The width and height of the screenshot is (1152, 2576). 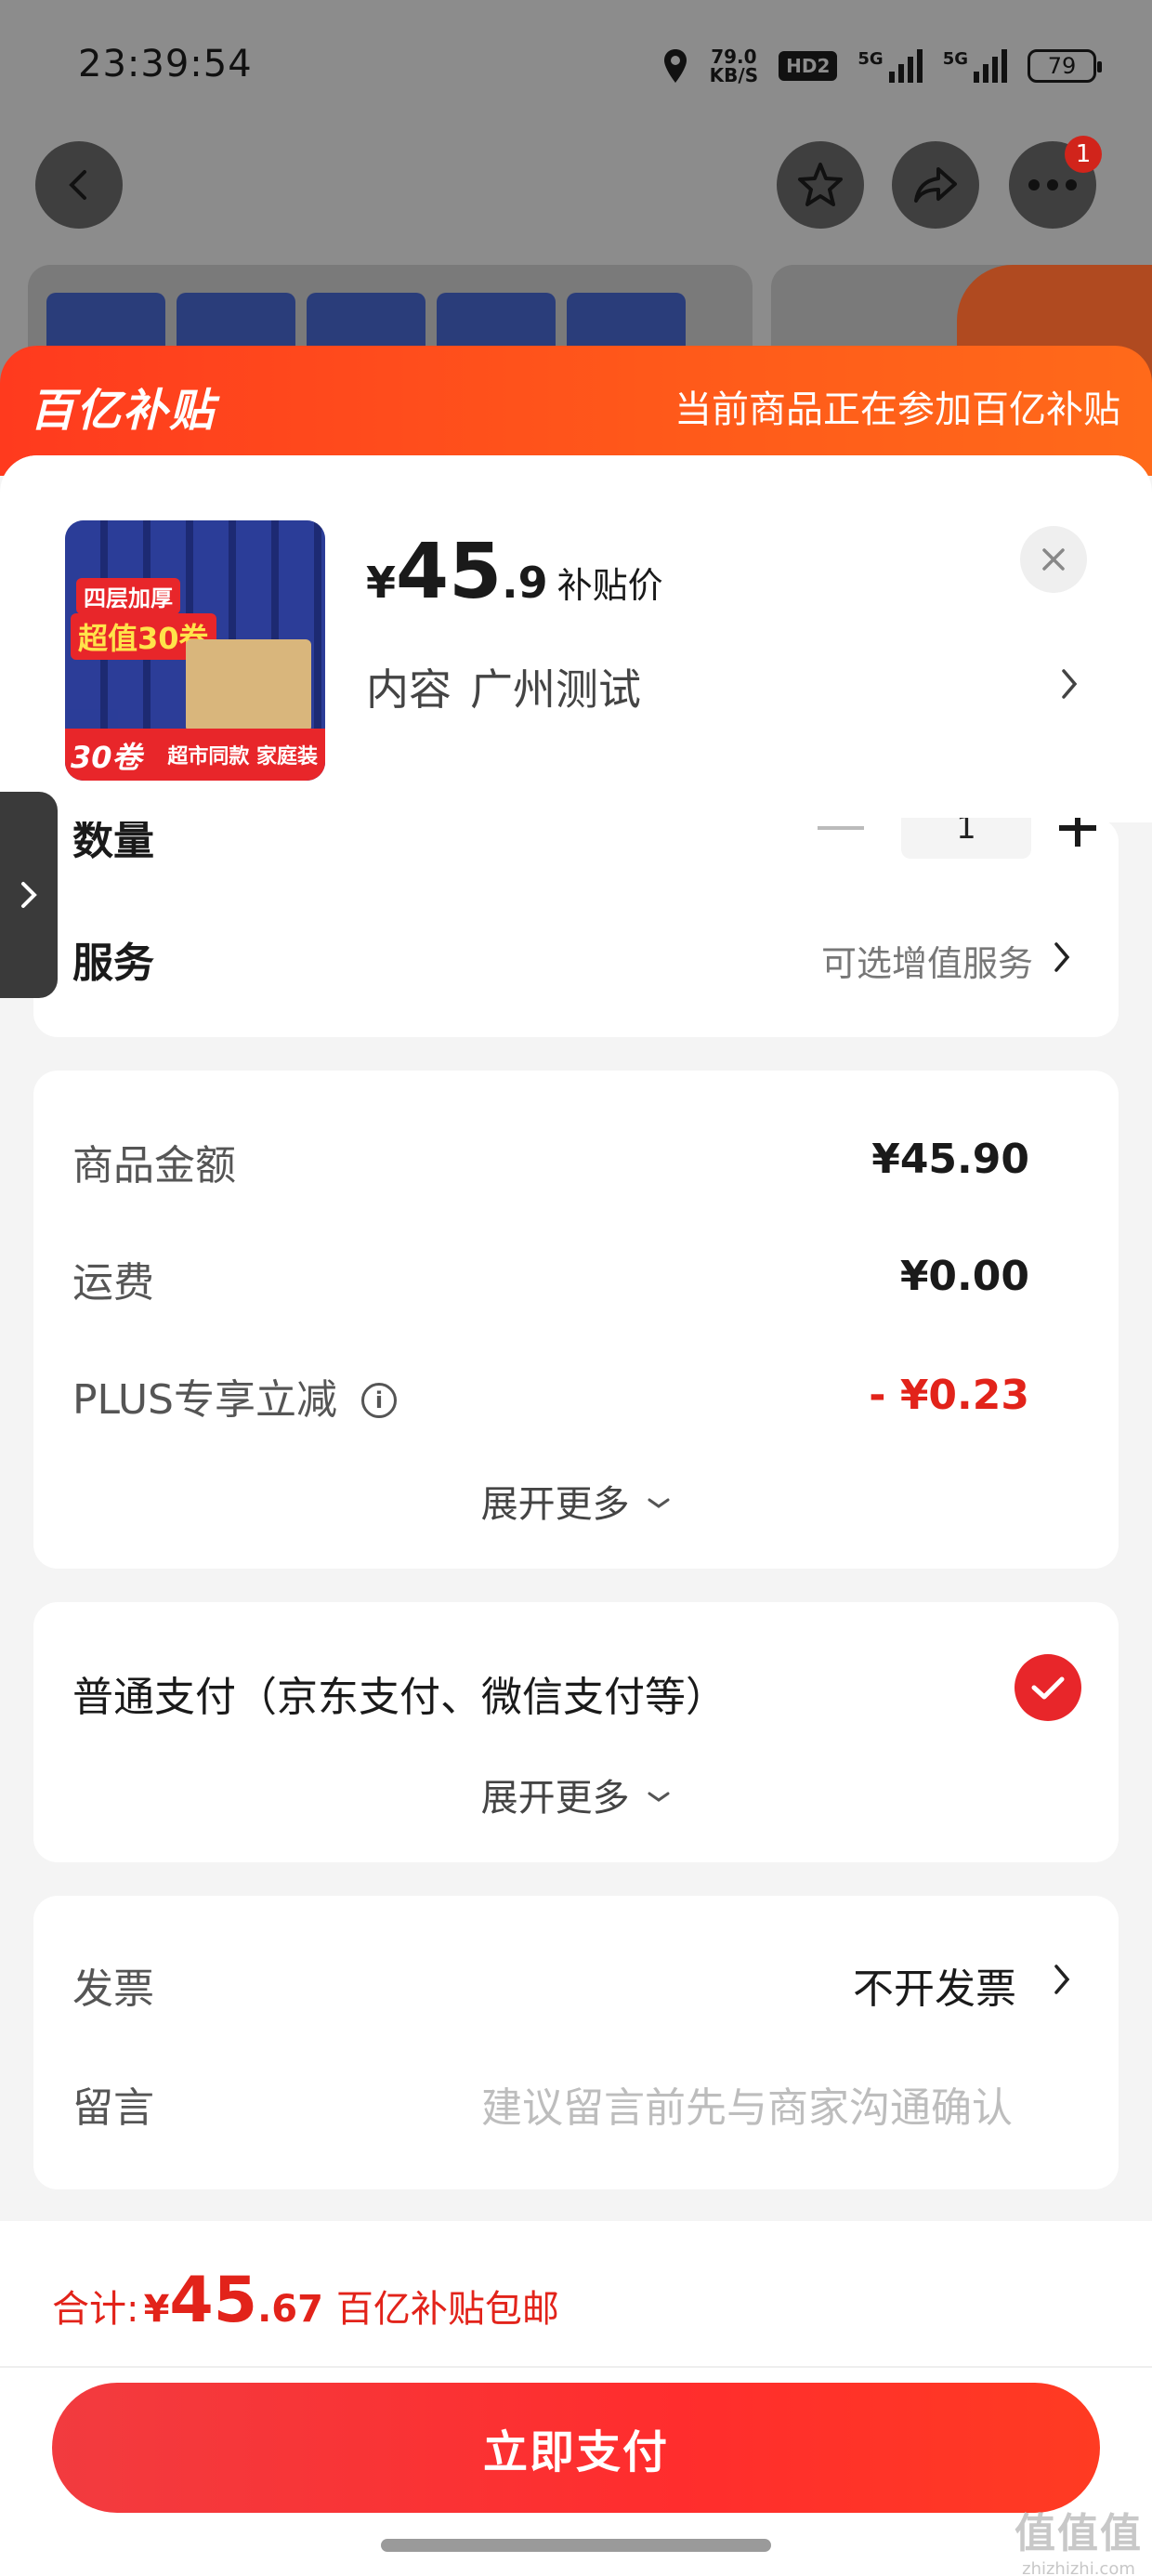 I want to click on home-indicator, so click(x=576, y=2545).